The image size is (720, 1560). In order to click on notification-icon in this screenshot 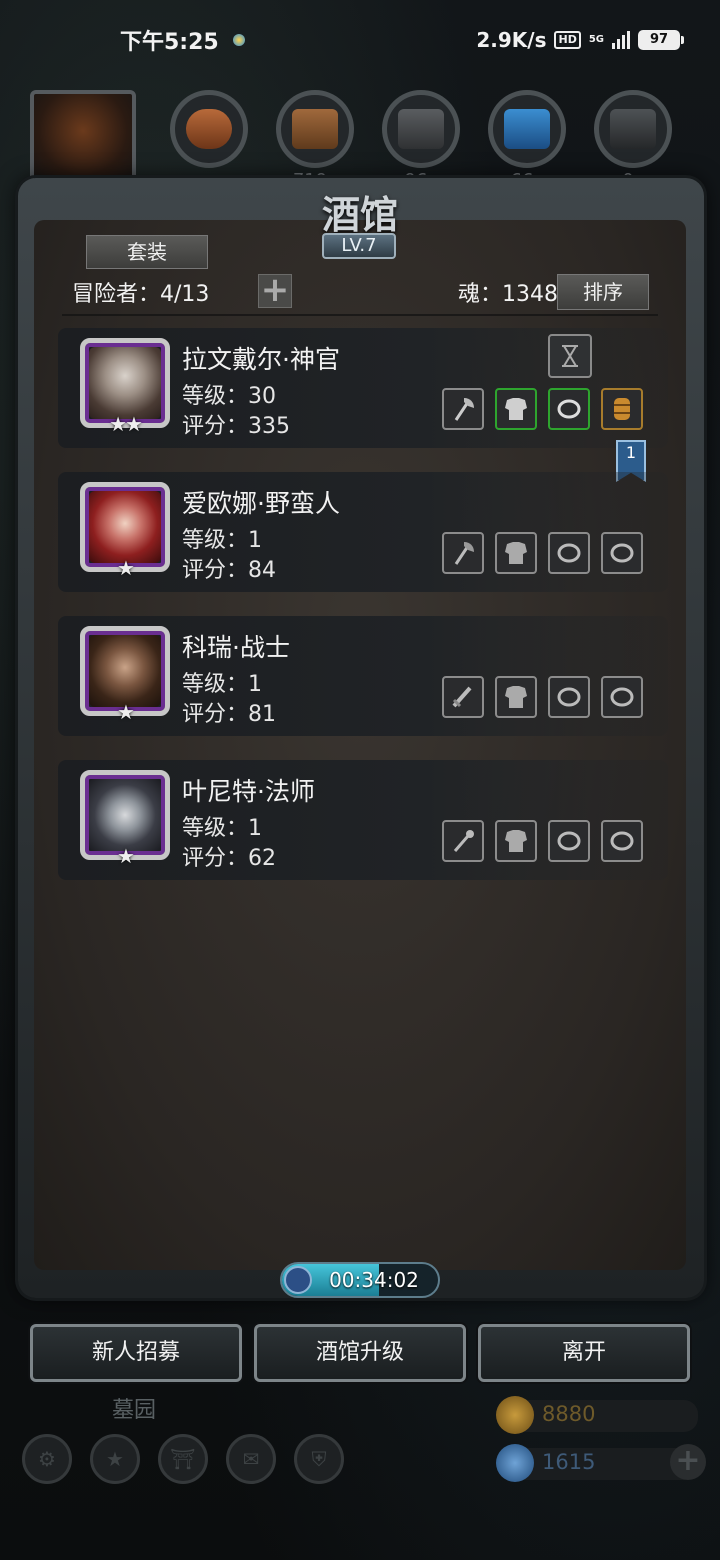, I will do `click(238, 40)`.